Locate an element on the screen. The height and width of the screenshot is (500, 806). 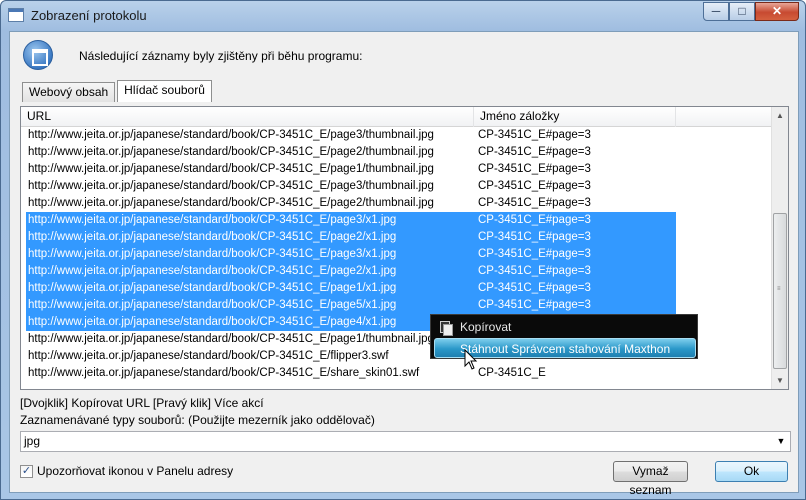
minimize-button: ─ is located at coordinates (716, 11).